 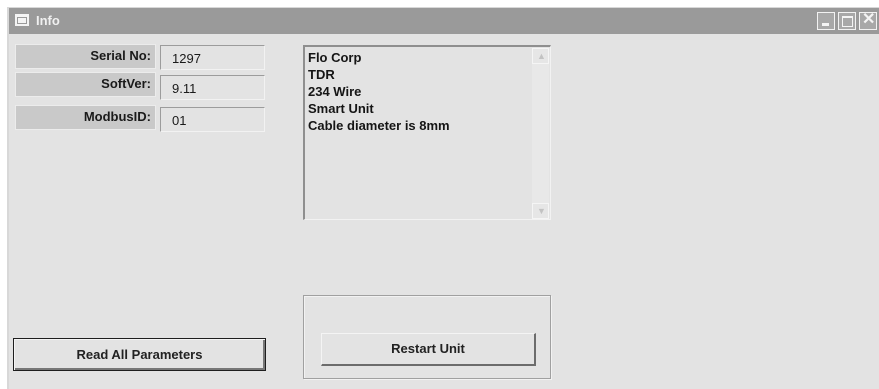 I want to click on vertical-scrollbar: ▲ ▼, so click(x=540, y=133).